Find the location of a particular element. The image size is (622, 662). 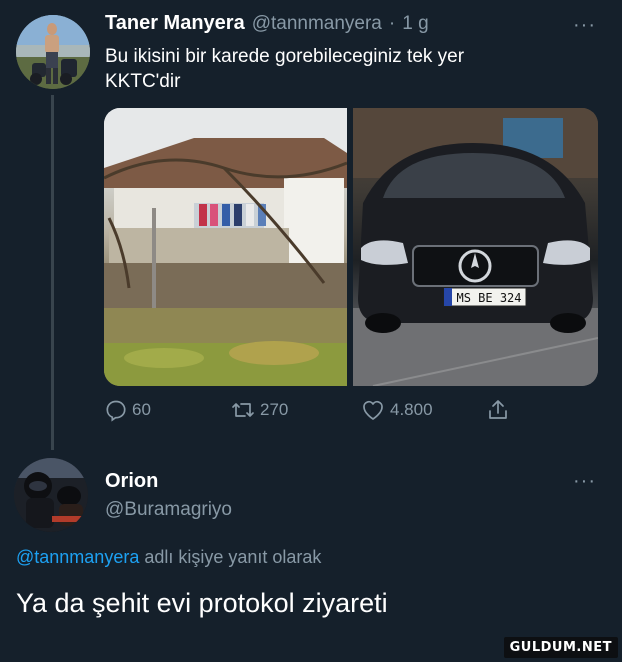

heart-icon is located at coordinates (373, 410).